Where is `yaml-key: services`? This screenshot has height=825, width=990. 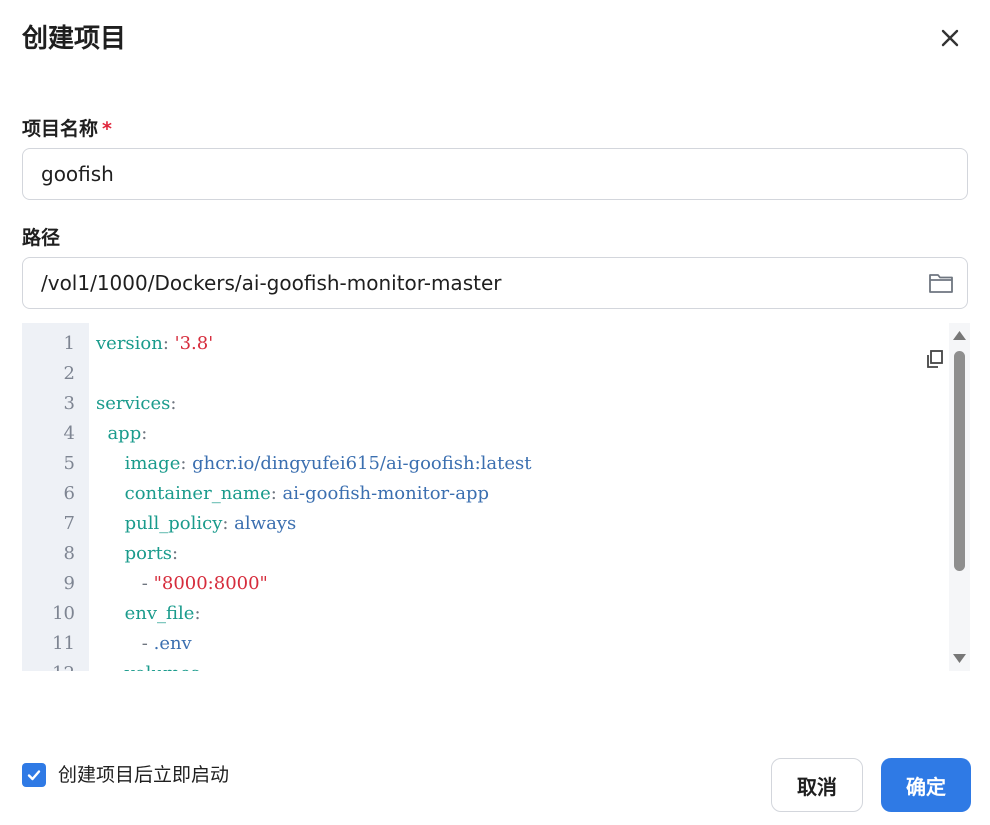 yaml-key: services is located at coordinates (133, 403).